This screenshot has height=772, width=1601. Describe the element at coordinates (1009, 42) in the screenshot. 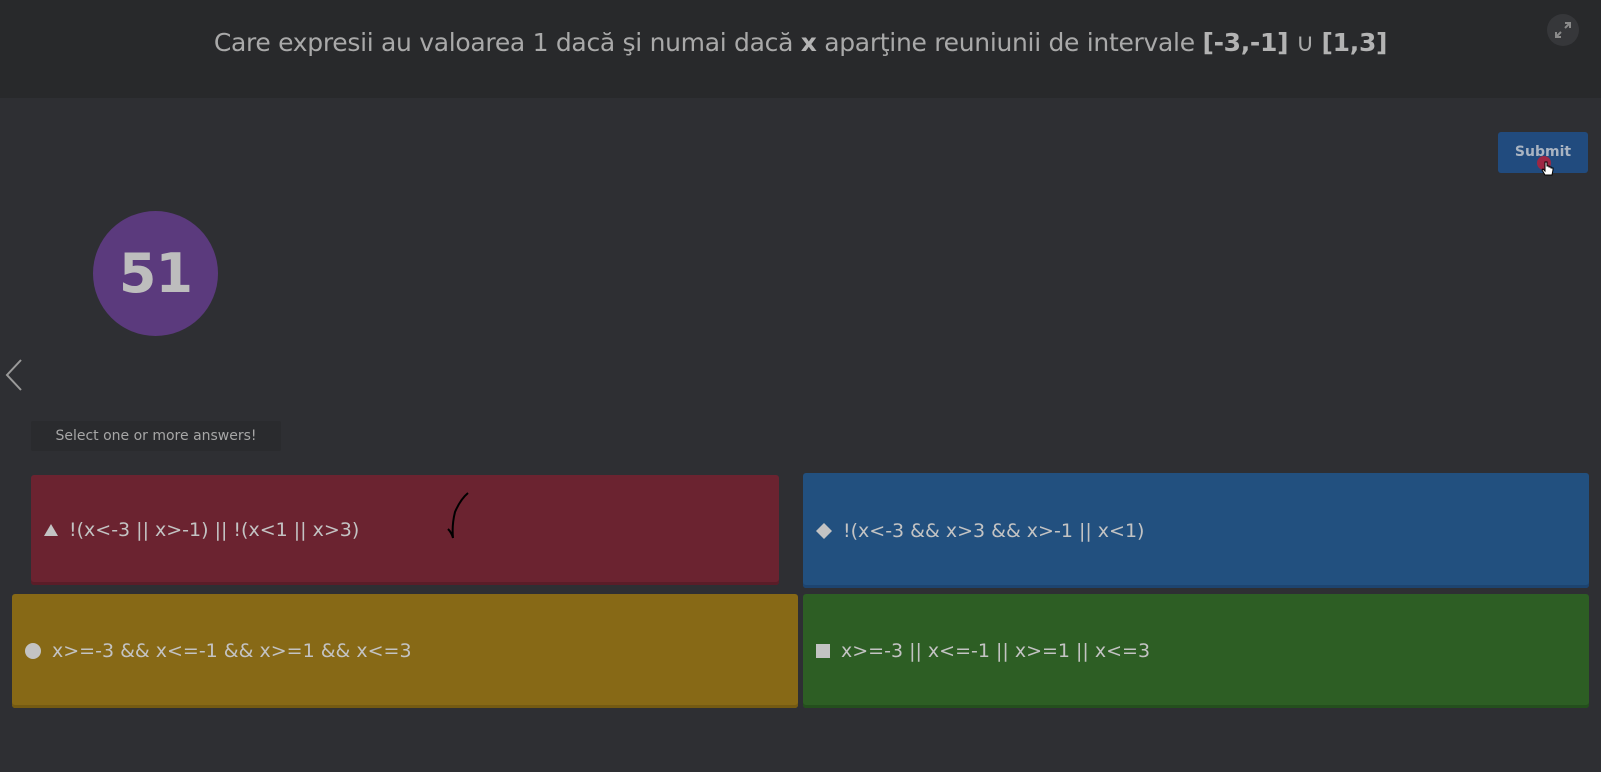

I see `question-part: aparţine reuniunii de intervale` at that location.